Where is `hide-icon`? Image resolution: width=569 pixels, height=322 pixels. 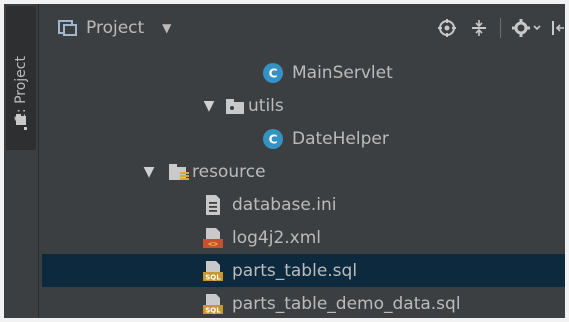 hide-icon is located at coordinates (558, 28).